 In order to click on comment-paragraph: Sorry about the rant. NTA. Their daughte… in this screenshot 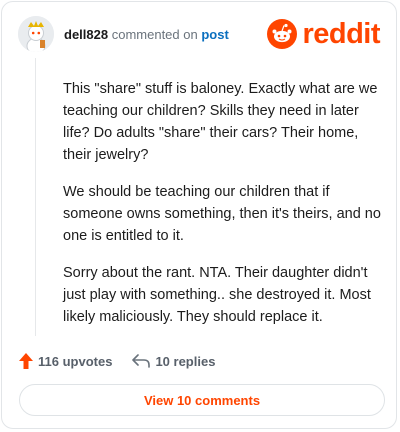, I will do `click(217, 295)`.